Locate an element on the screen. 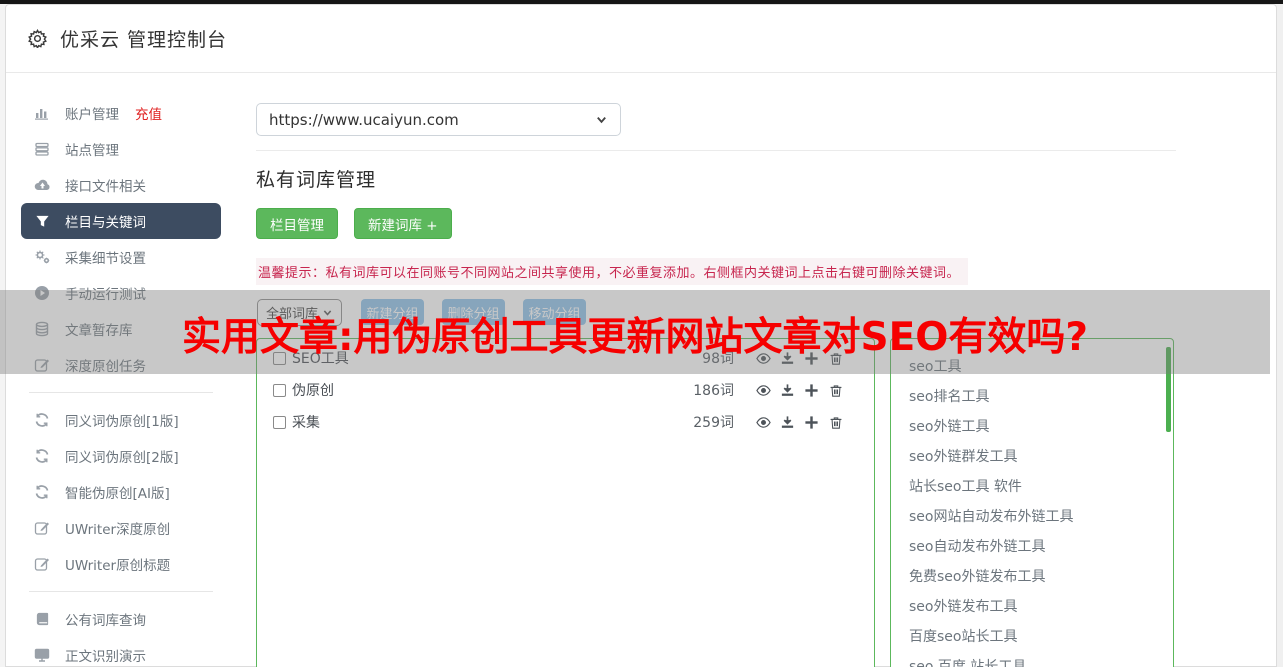 The width and height of the screenshot is (1283, 667). sidebar-item-label: 智能伪原创[AI版] is located at coordinates (117, 494).